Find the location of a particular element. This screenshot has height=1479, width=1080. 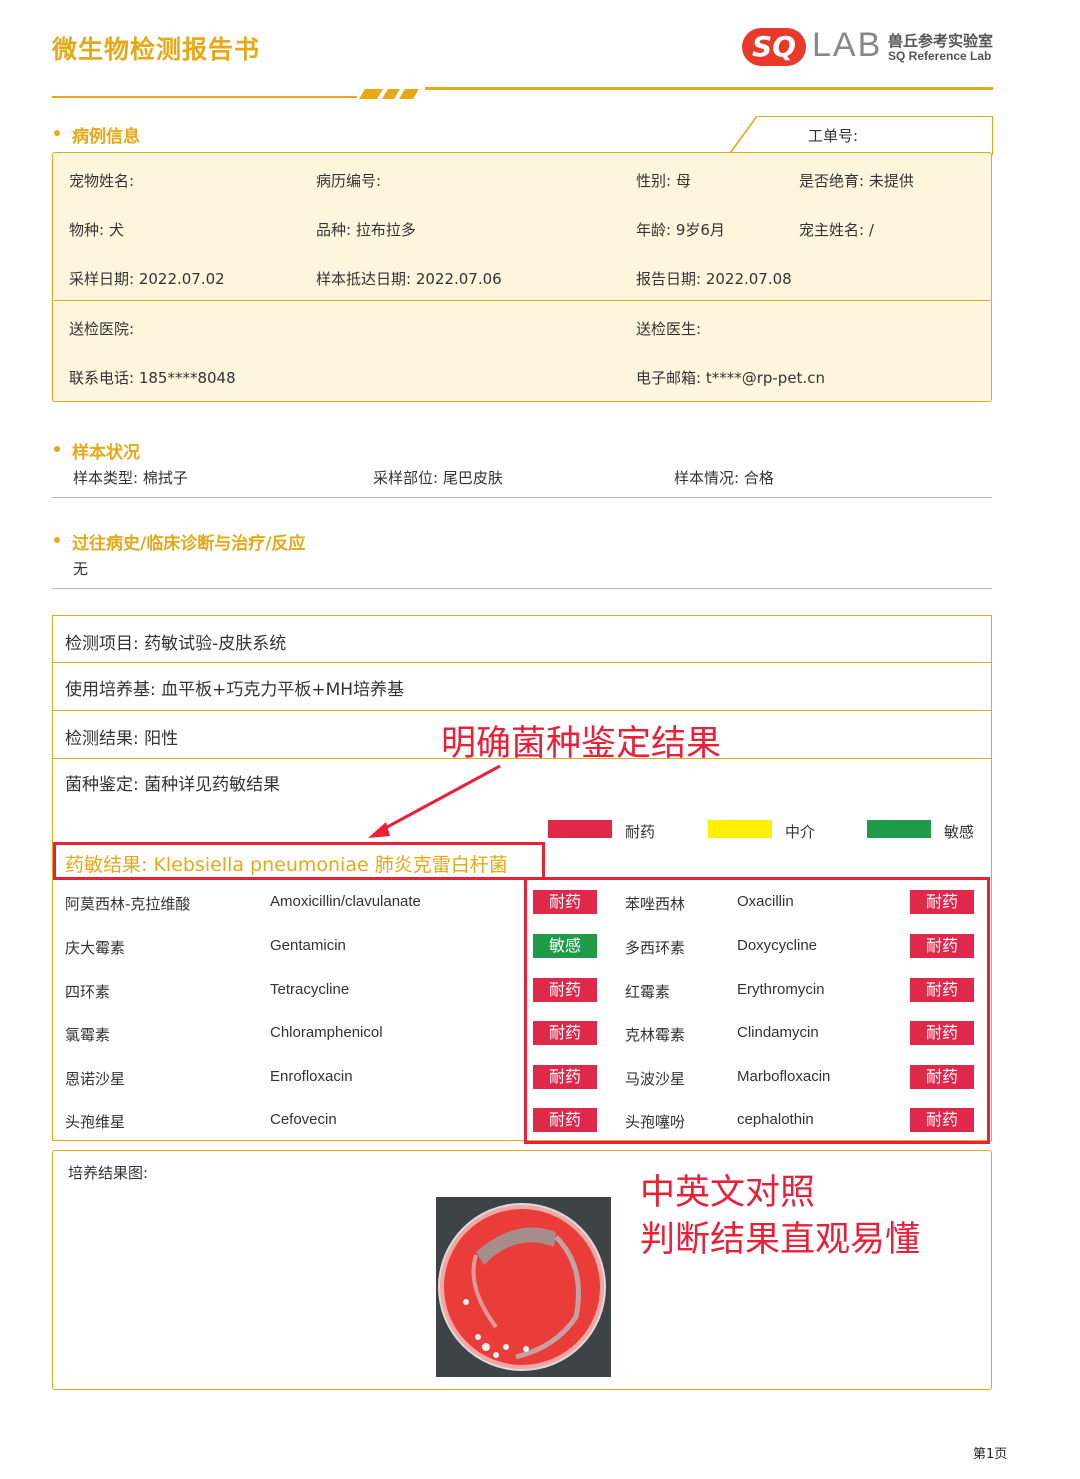

header-rule-right is located at coordinates (709, 88).